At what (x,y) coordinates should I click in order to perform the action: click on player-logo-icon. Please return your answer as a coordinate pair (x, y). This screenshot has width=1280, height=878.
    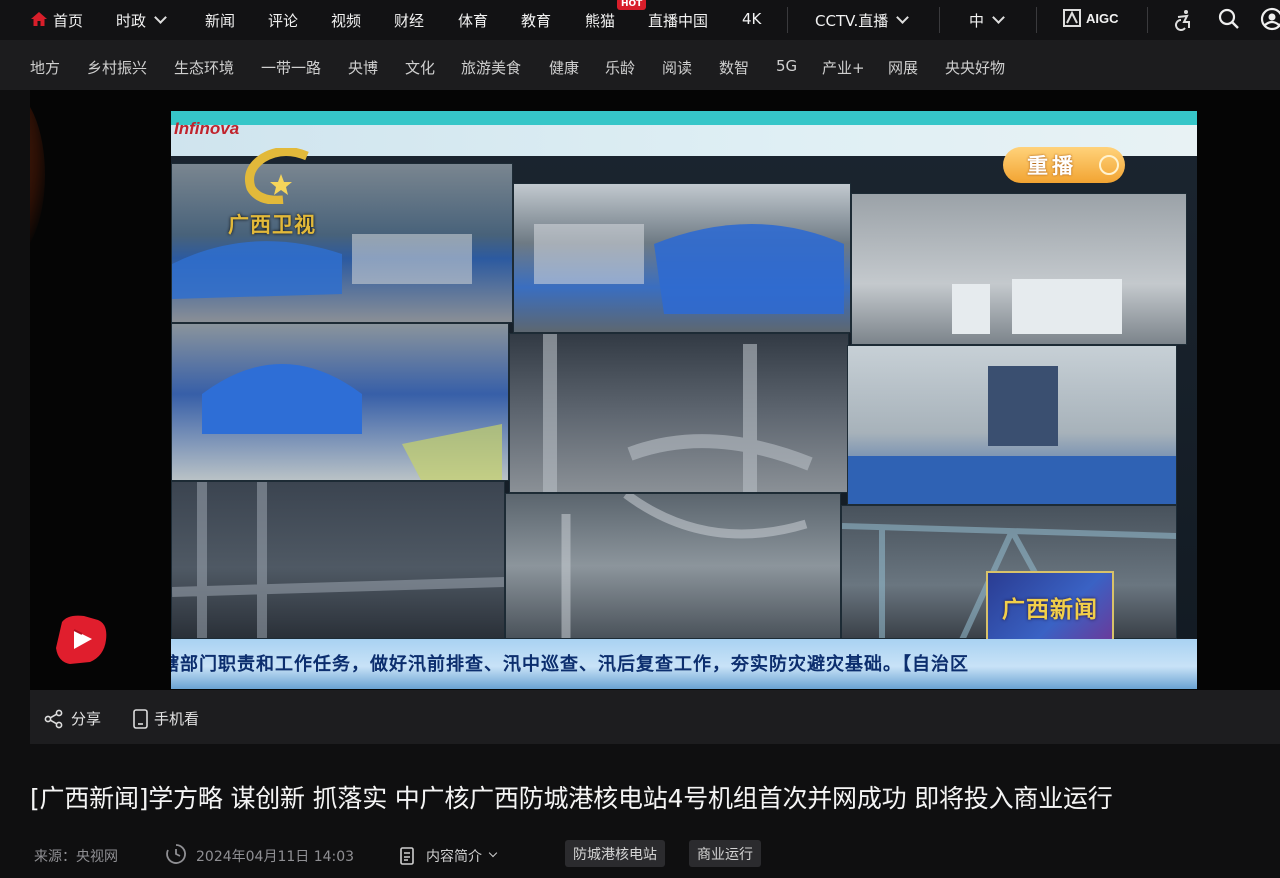
    Looking at the image, I should click on (81, 639).